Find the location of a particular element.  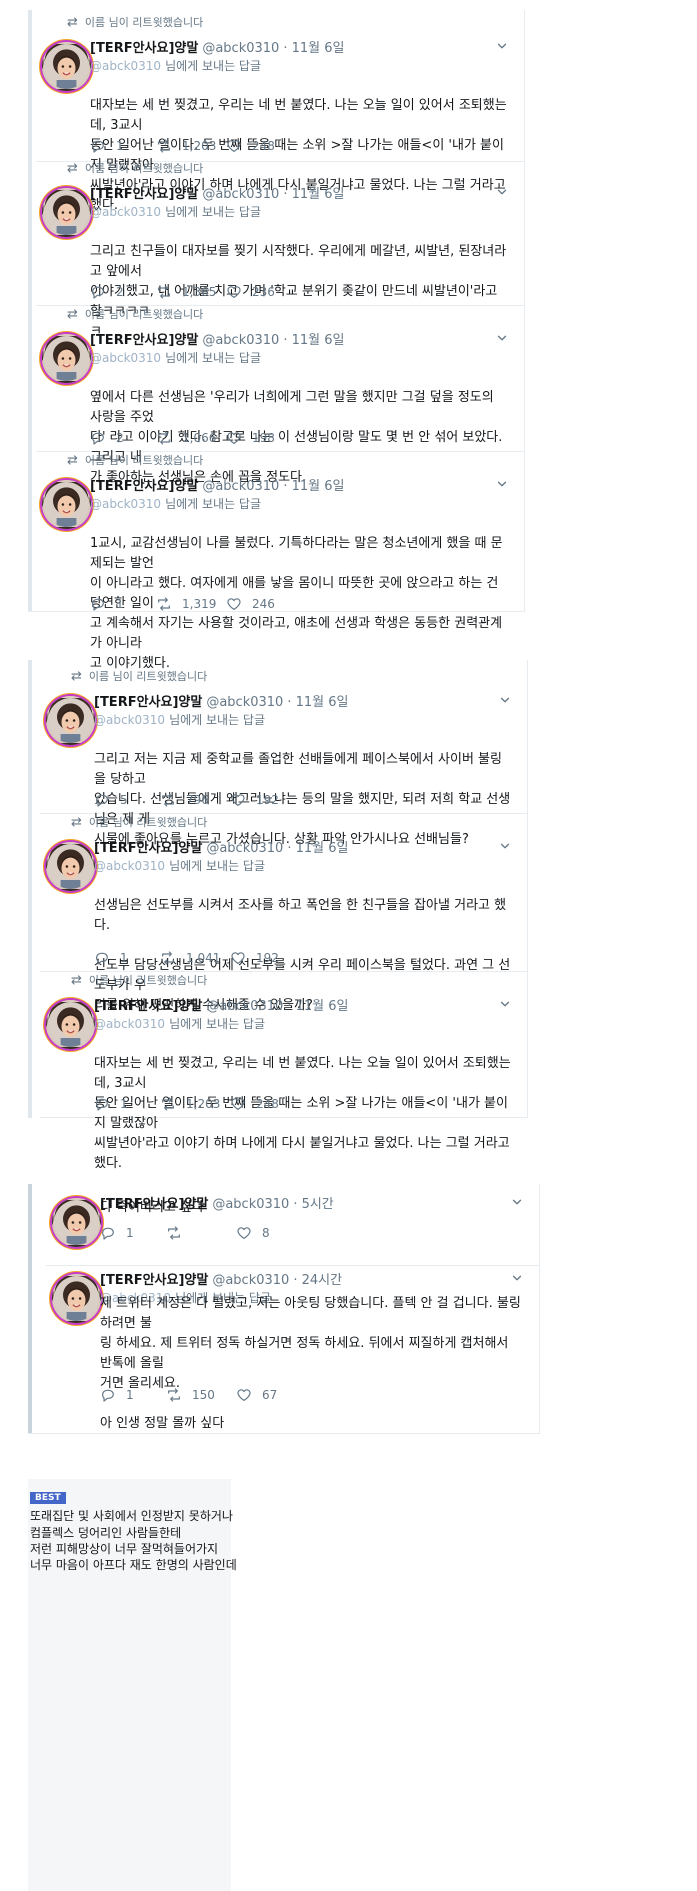

like-count: 246 is located at coordinates (263, 604).